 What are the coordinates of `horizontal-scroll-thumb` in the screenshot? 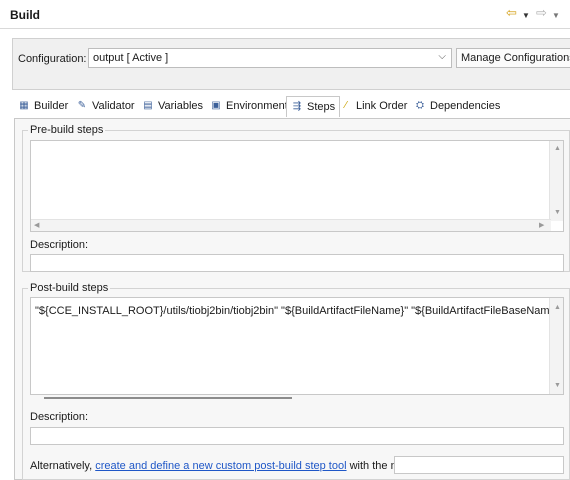 It's located at (168, 398).